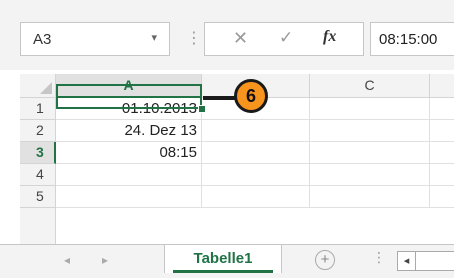  What do you see at coordinates (370, 197) in the screenshot?
I see `cell-c5` at bounding box center [370, 197].